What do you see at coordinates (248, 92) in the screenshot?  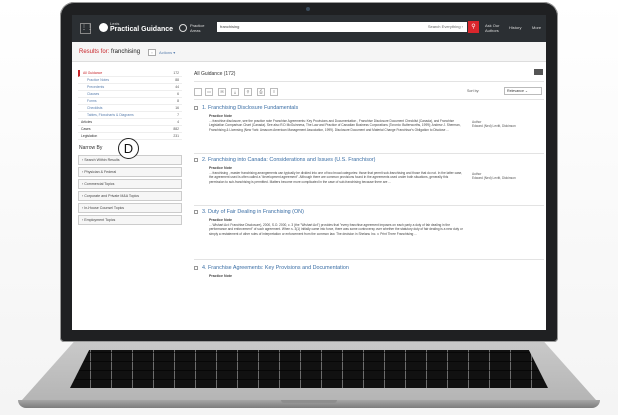 I see `pin-icon: ⚲` at bounding box center [248, 92].